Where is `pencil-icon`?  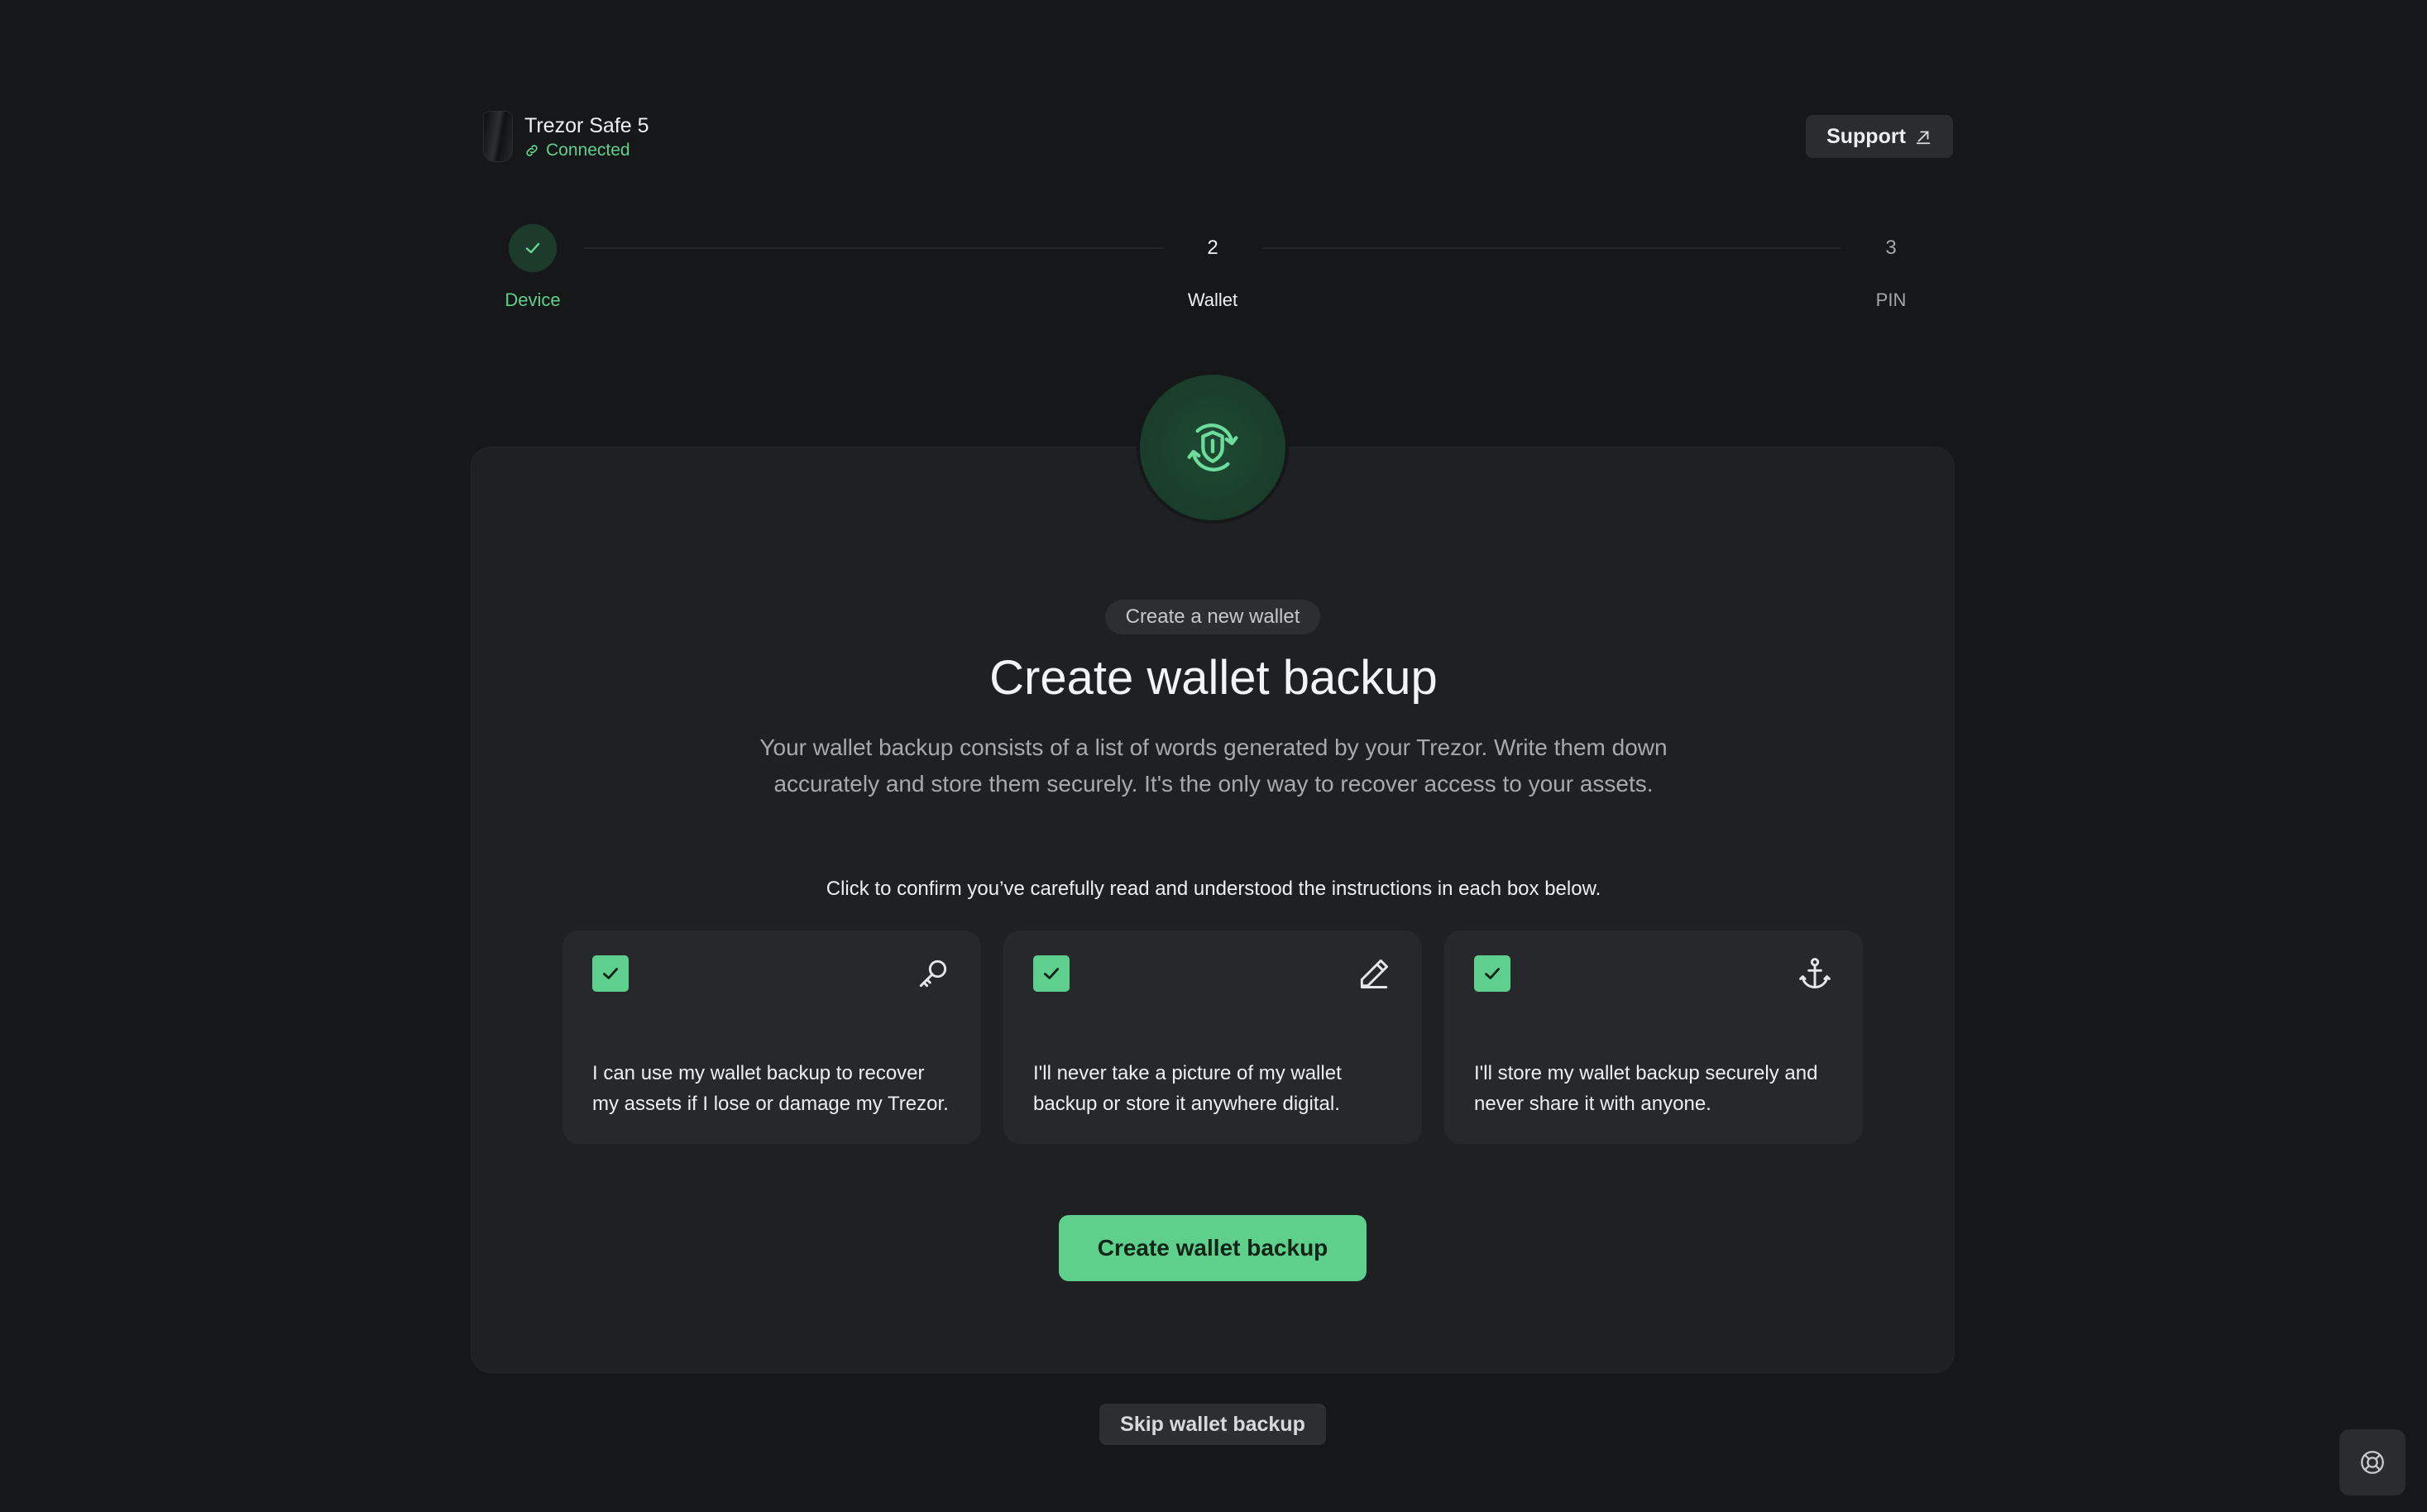 pencil-icon is located at coordinates (1374, 974).